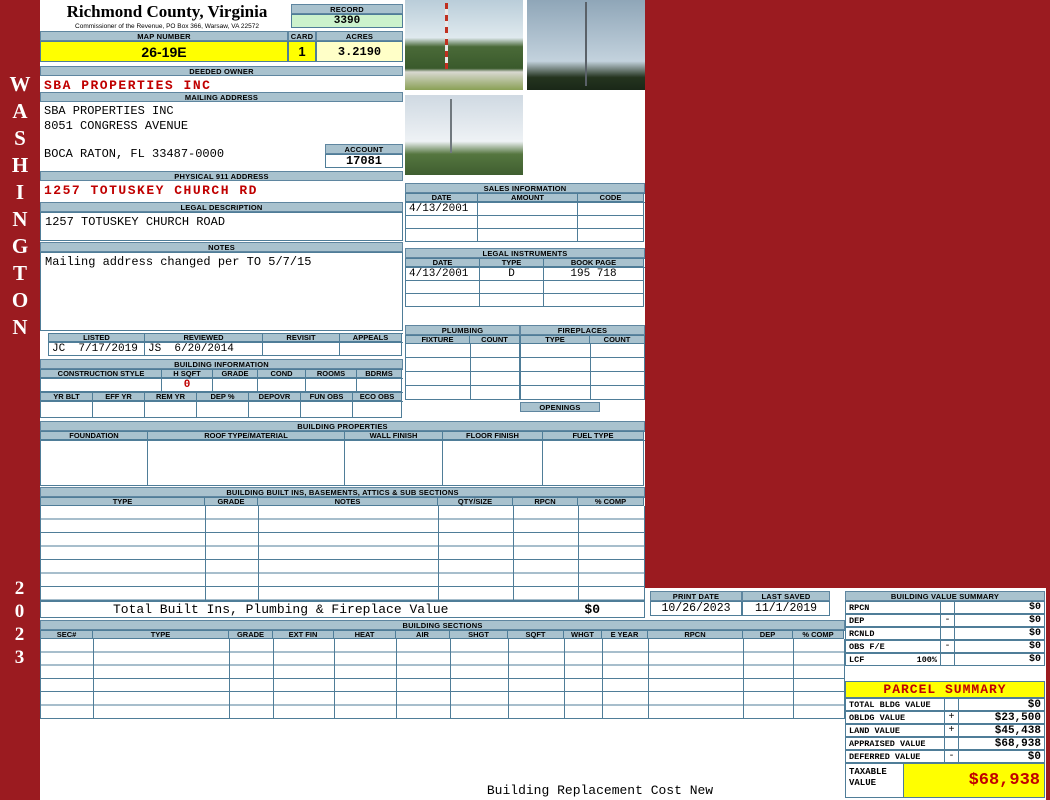 The image size is (1050, 800). Describe the element at coordinates (282, 373) in the screenshot. I see `col-cond: COND` at that location.